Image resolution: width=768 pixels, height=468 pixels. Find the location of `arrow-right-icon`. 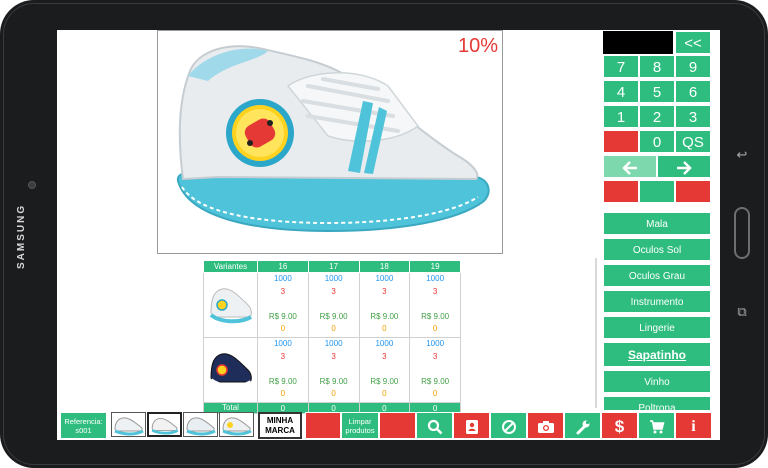

arrow-right-icon is located at coordinates (684, 168).